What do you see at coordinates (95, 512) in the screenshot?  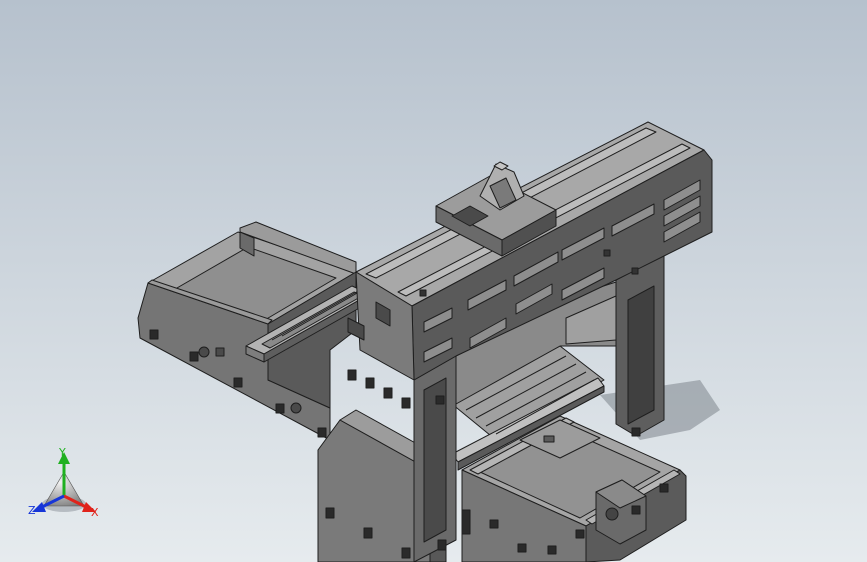 I see `x-axis-label: X` at bounding box center [95, 512].